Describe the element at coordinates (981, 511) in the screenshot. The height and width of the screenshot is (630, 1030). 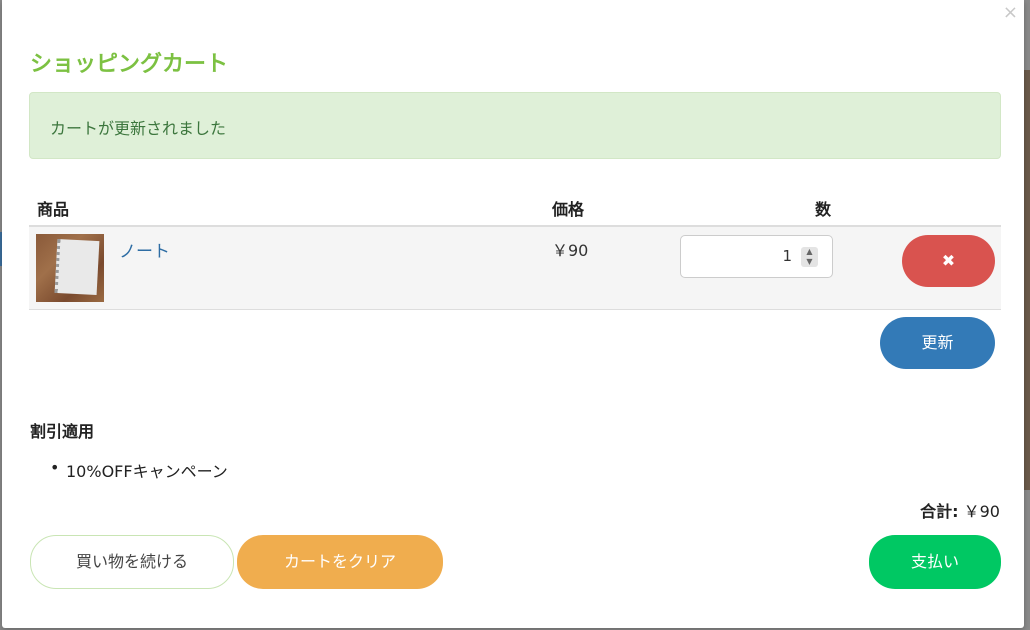
I see `total-value: ￥90` at that location.